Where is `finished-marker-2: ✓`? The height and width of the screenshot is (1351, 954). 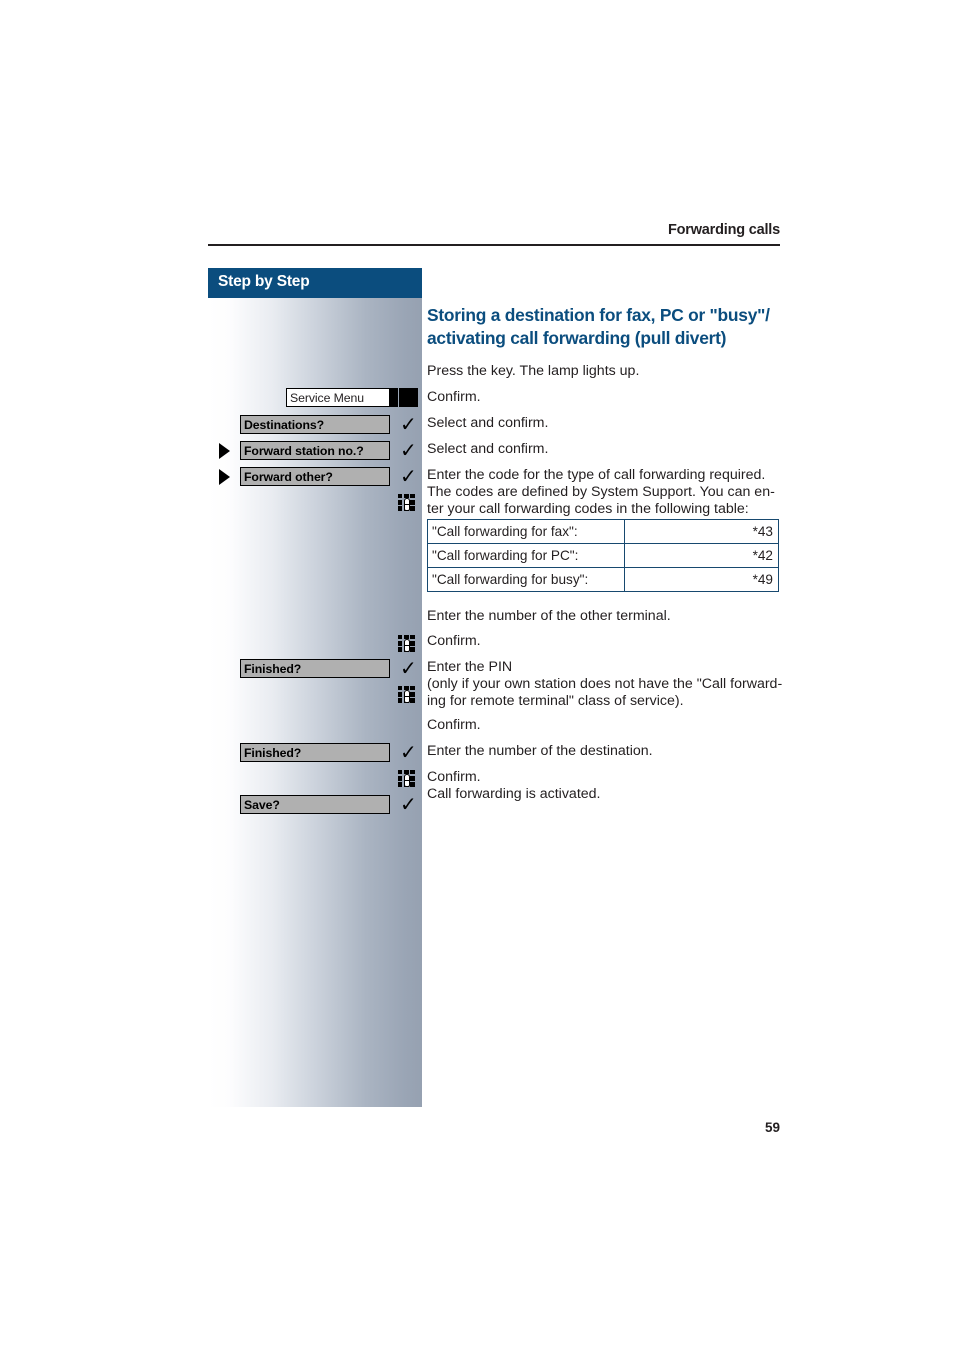 finished-marker-2: ✓ is located at coordinates (409, 752).